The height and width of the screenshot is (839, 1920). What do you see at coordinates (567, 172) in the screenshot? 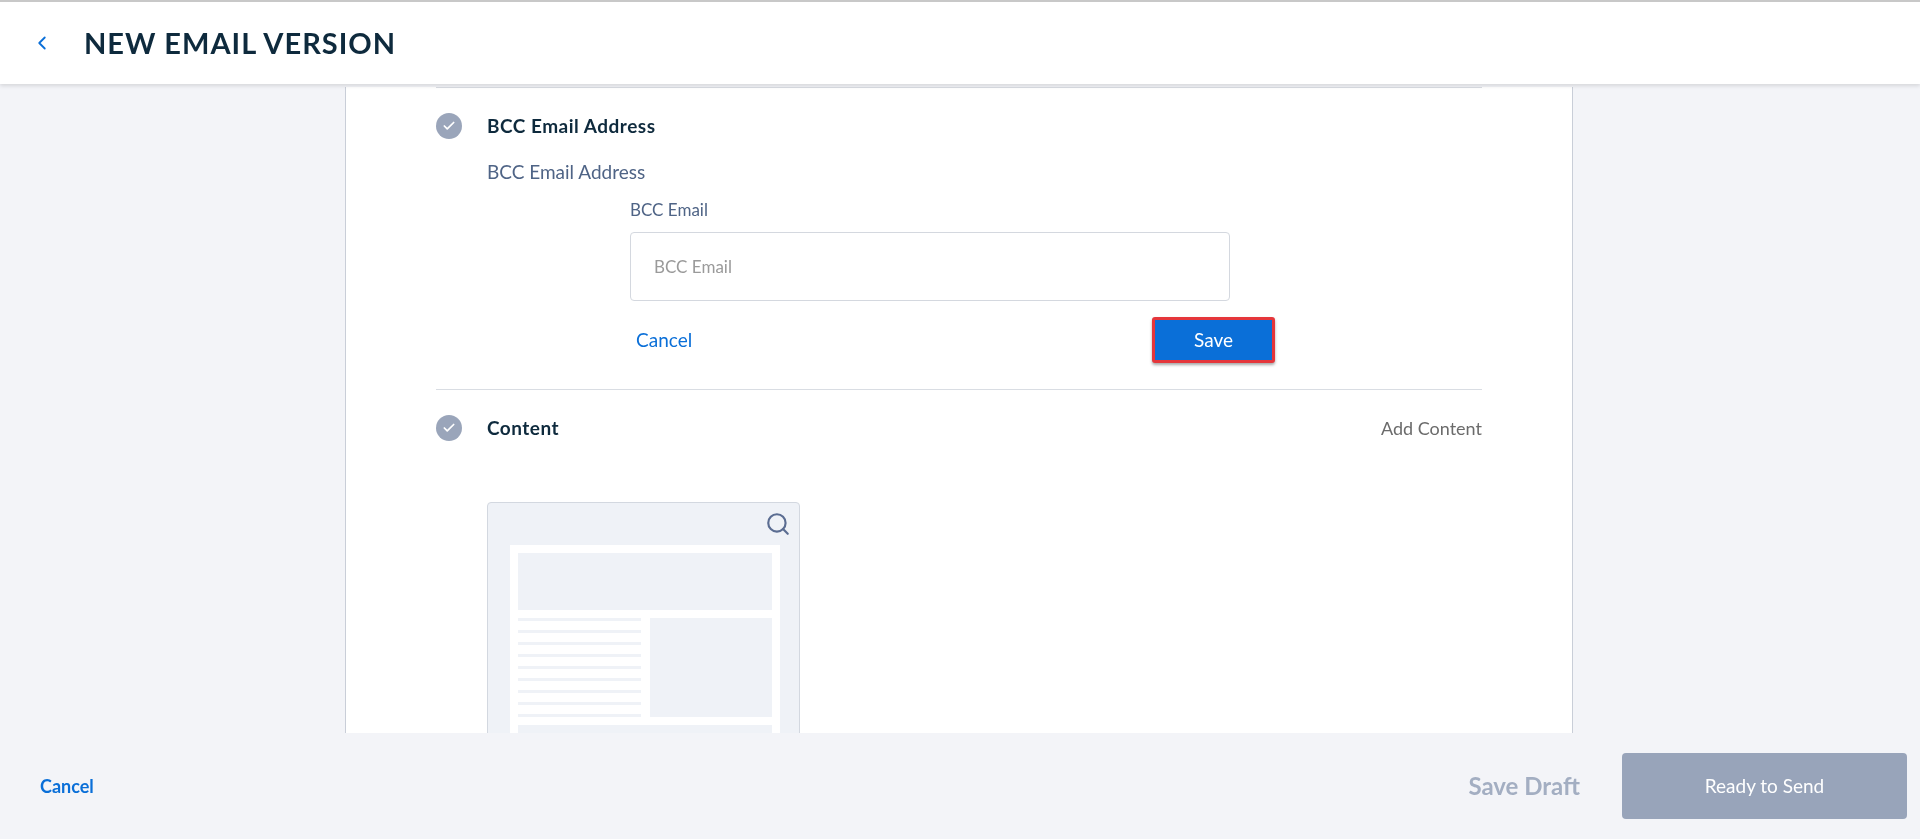
I see `section-subtitle: BCC Email Address` at bounding box center [567, 172].